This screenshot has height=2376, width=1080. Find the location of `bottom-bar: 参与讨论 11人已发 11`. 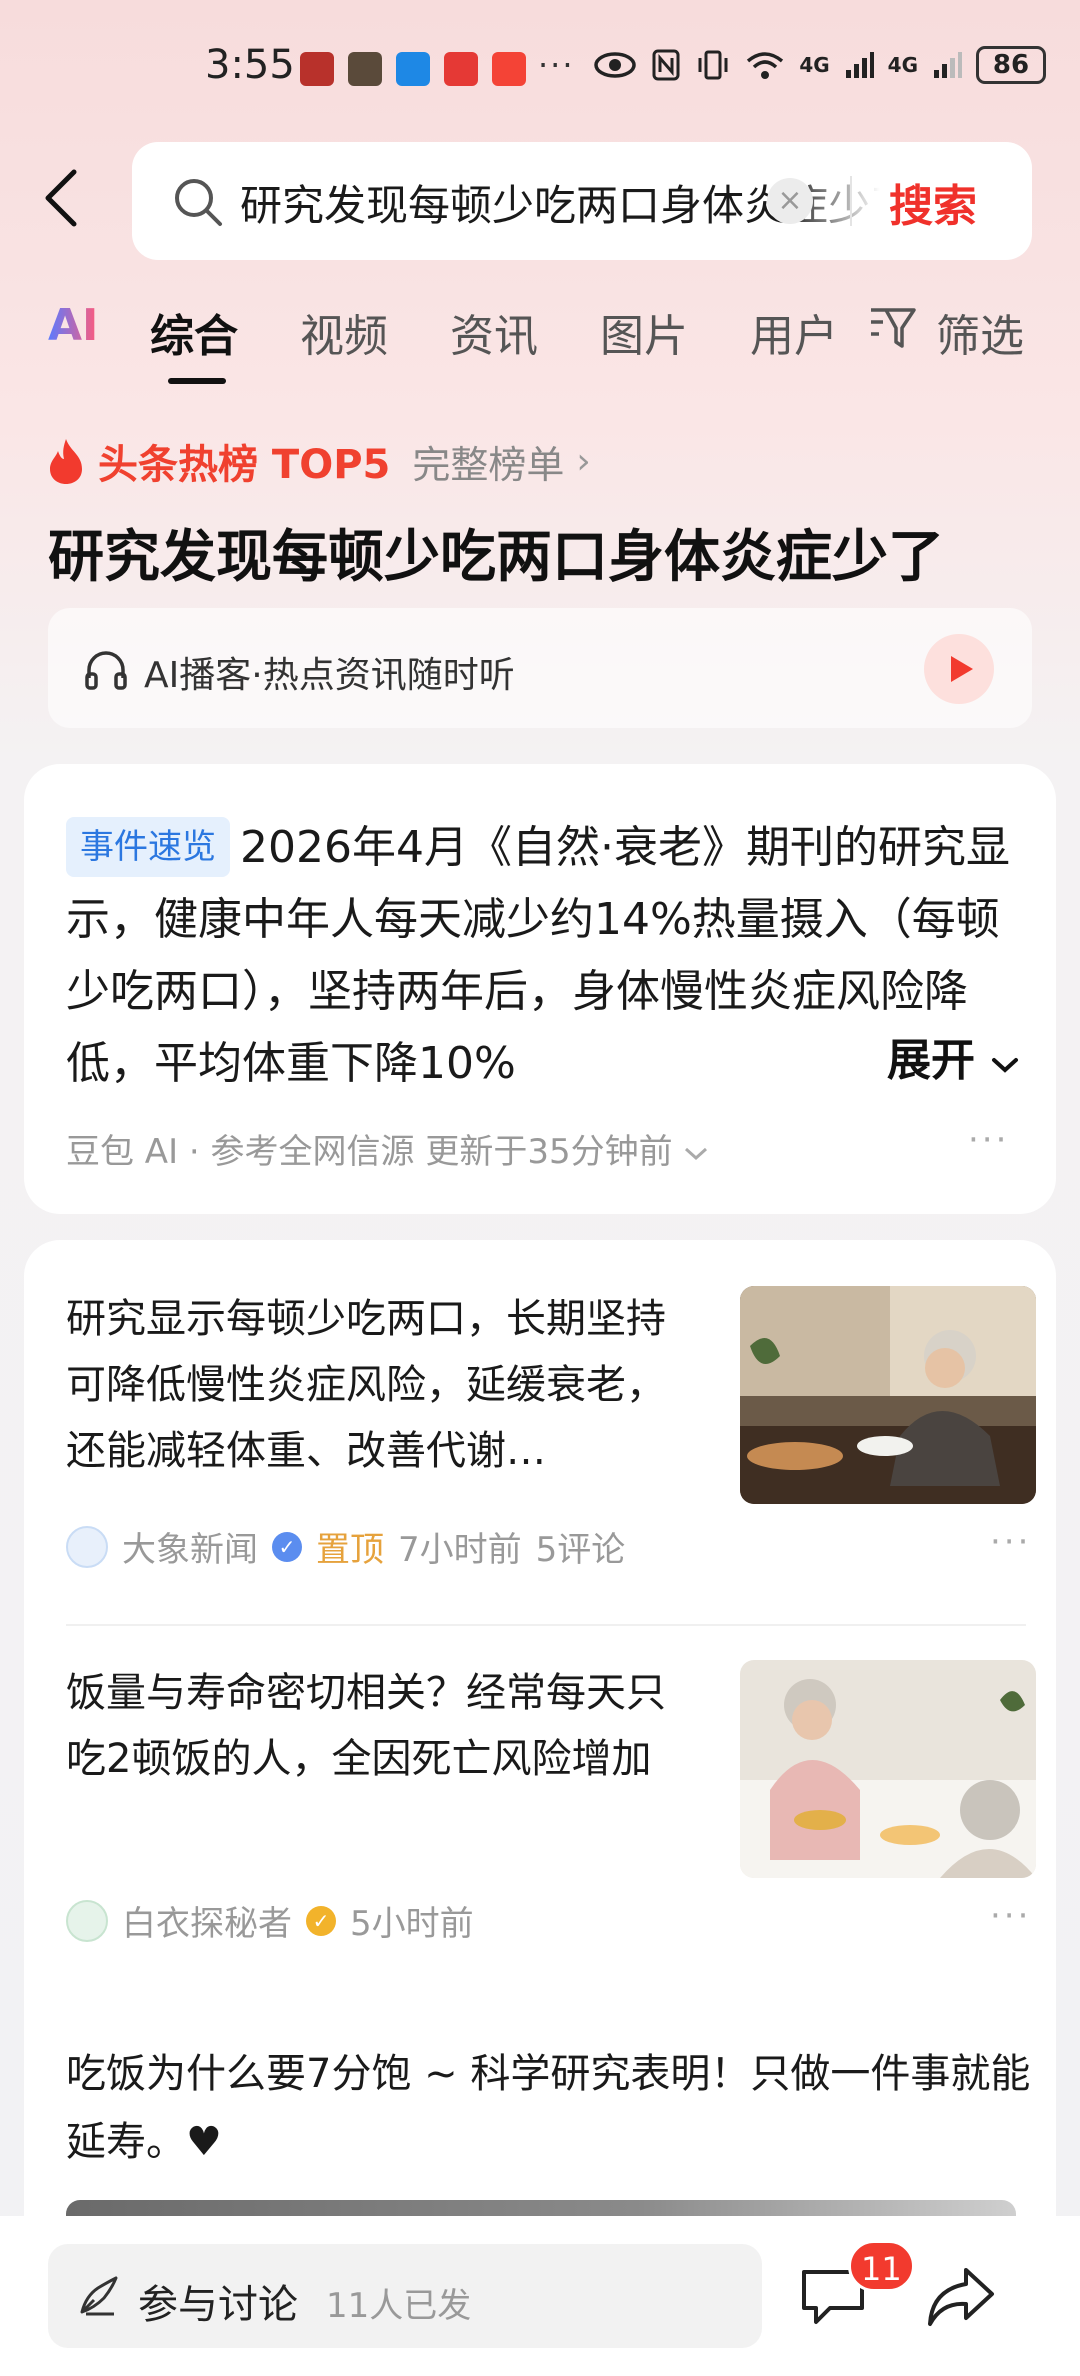

bottom-bar: 参与讨论 11人已发 11 is located at coordinates (540, 2296).